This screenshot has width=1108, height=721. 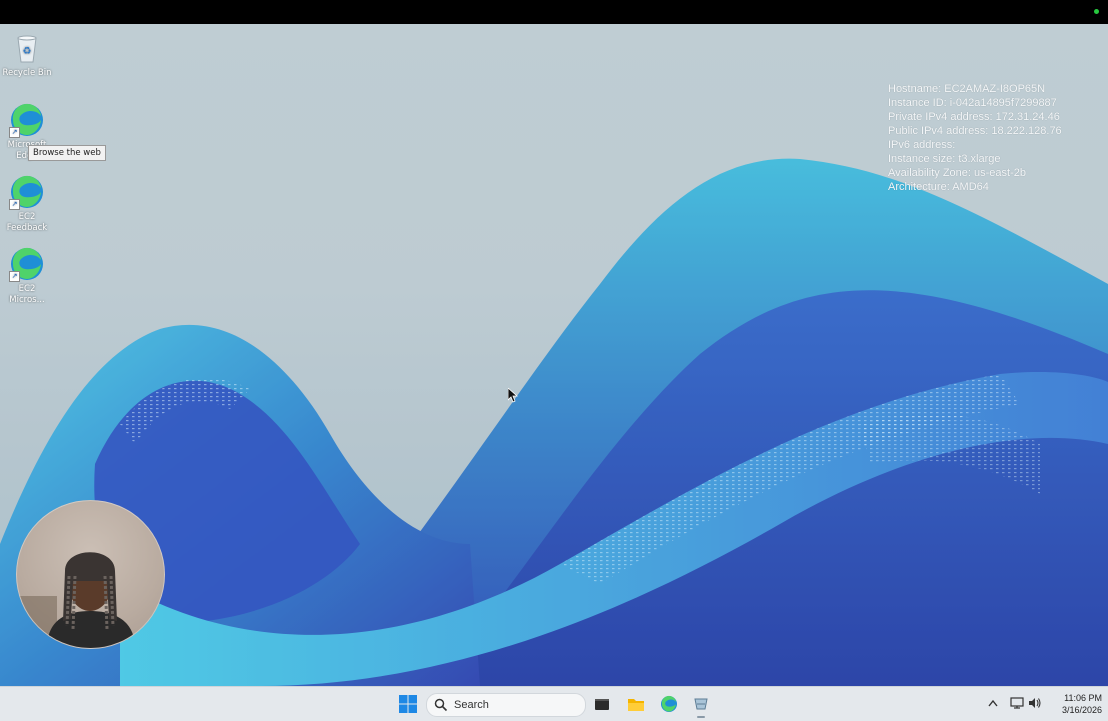 I want to click on recycle-bin-icon: ♻, so click(x=27, y=48).